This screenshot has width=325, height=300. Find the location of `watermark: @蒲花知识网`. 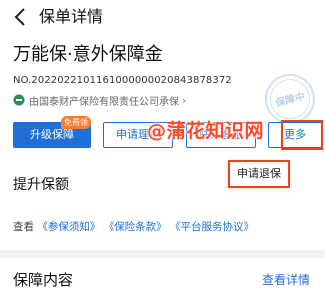

watermark: @蒲花知识网 is located at coordinates (206, 131).